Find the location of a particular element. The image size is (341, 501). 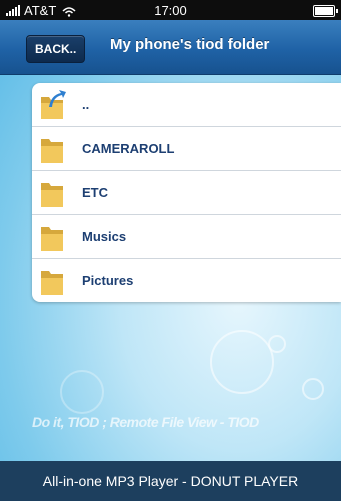

folder-label: .. is located at coordinates (86, 104).